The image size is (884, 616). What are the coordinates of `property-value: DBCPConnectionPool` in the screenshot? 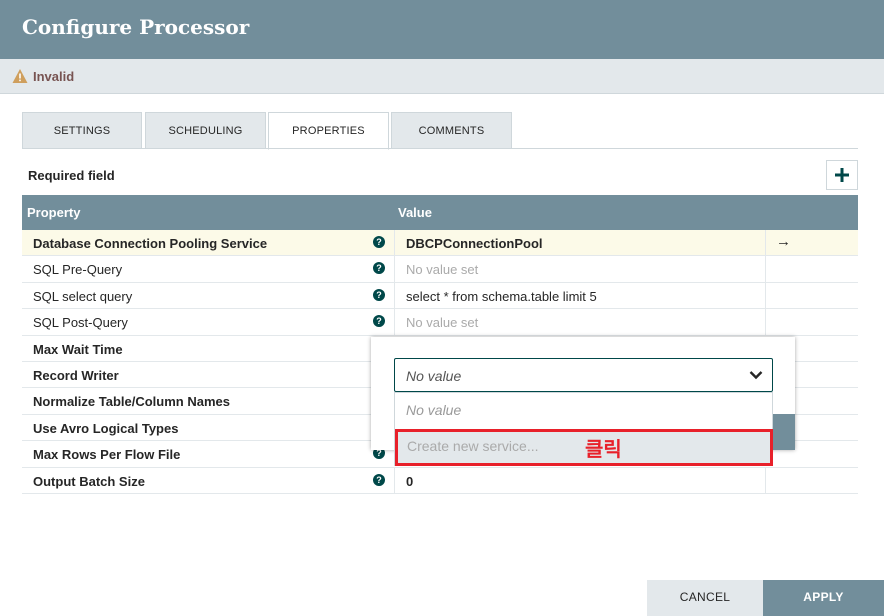 It's located at (474, 243).